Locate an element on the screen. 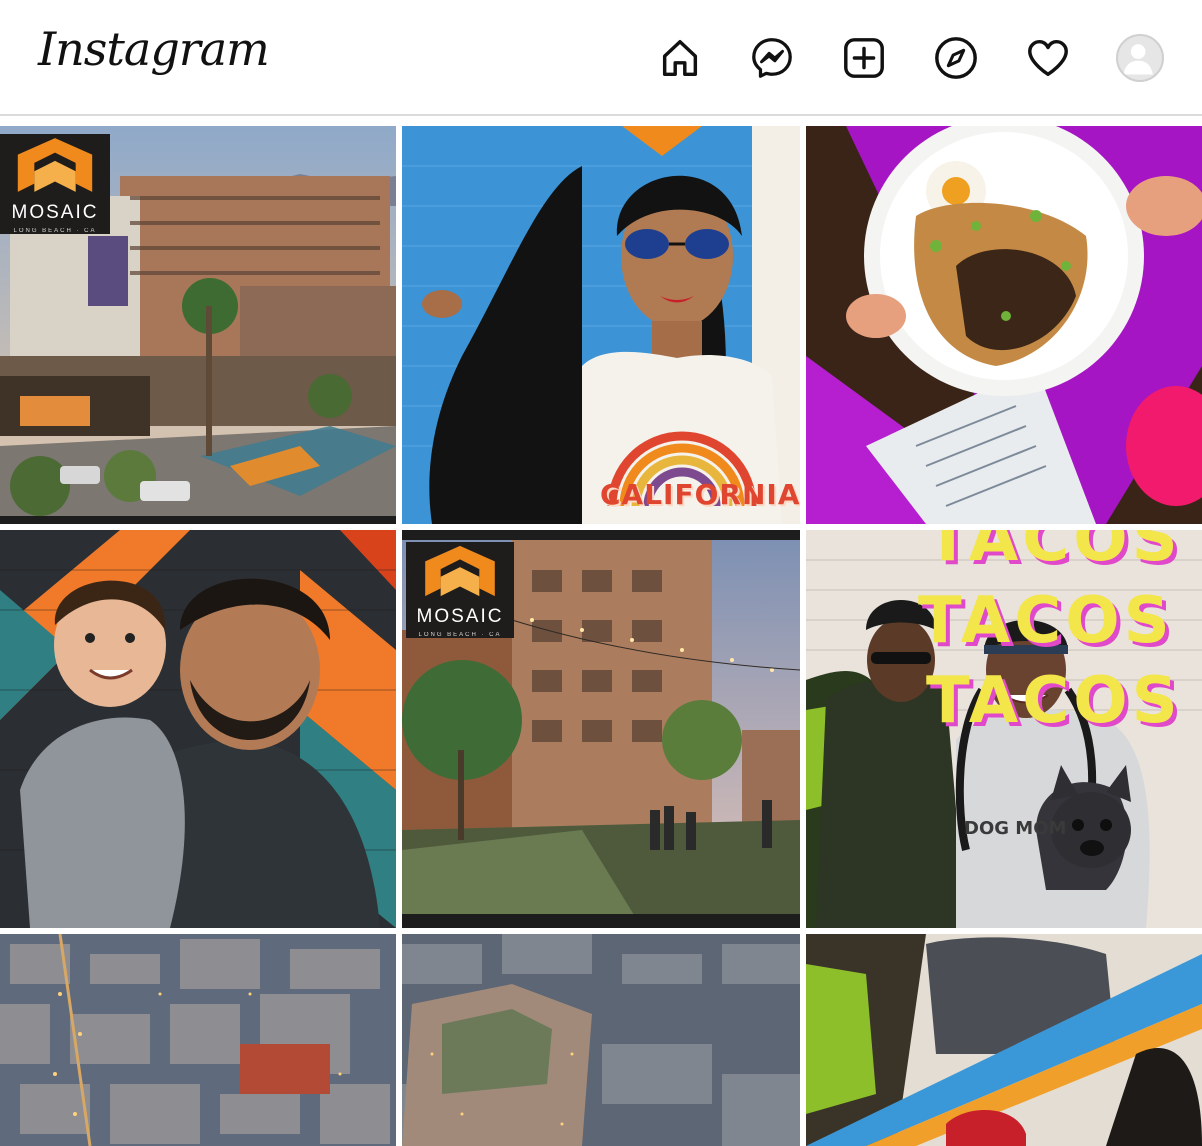 This screenshot has width=1202, height=1146. home-icon is located at coordinates (680, 58).